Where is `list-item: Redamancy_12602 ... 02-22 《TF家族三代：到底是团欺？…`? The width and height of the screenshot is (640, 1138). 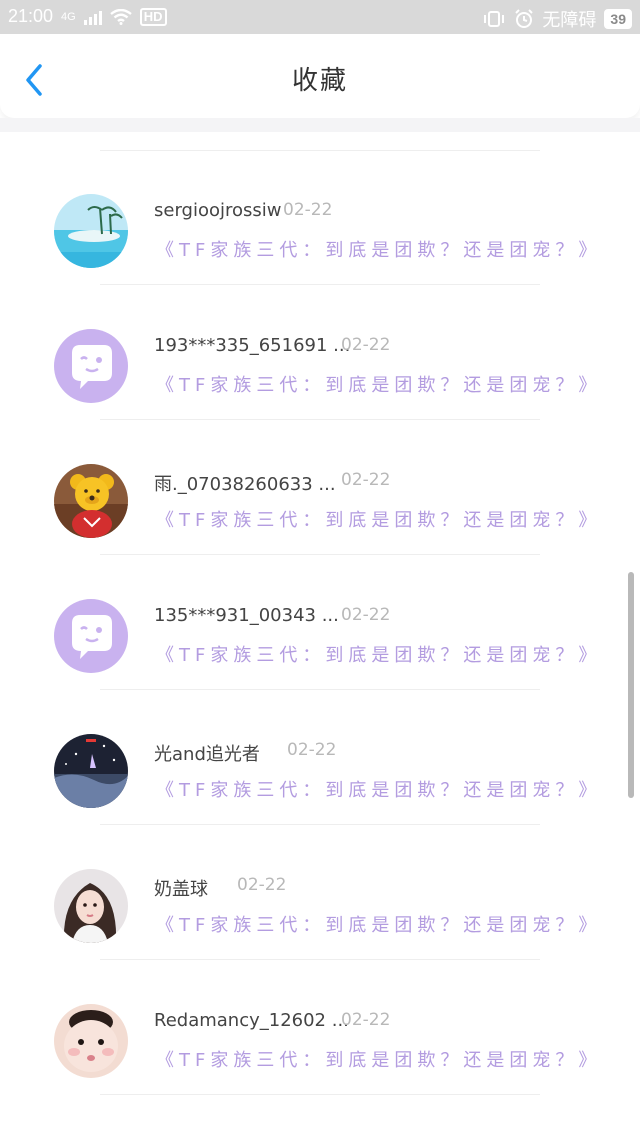 list-item: Redamancy_12602 ... 02-22 《TF家族三代：到底是团欺？… is located at coordinates (314, 1018).